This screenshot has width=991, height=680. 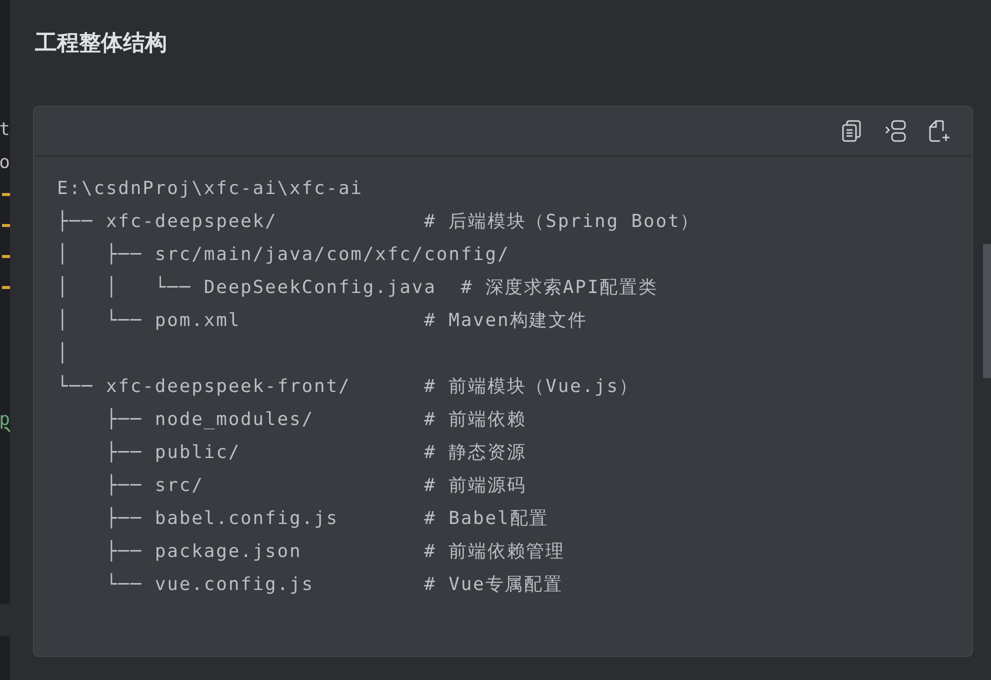 What do you see at coordinates (5, 420) in the screenshot?
I see `code-char: p` at bounding box center [5, 420].